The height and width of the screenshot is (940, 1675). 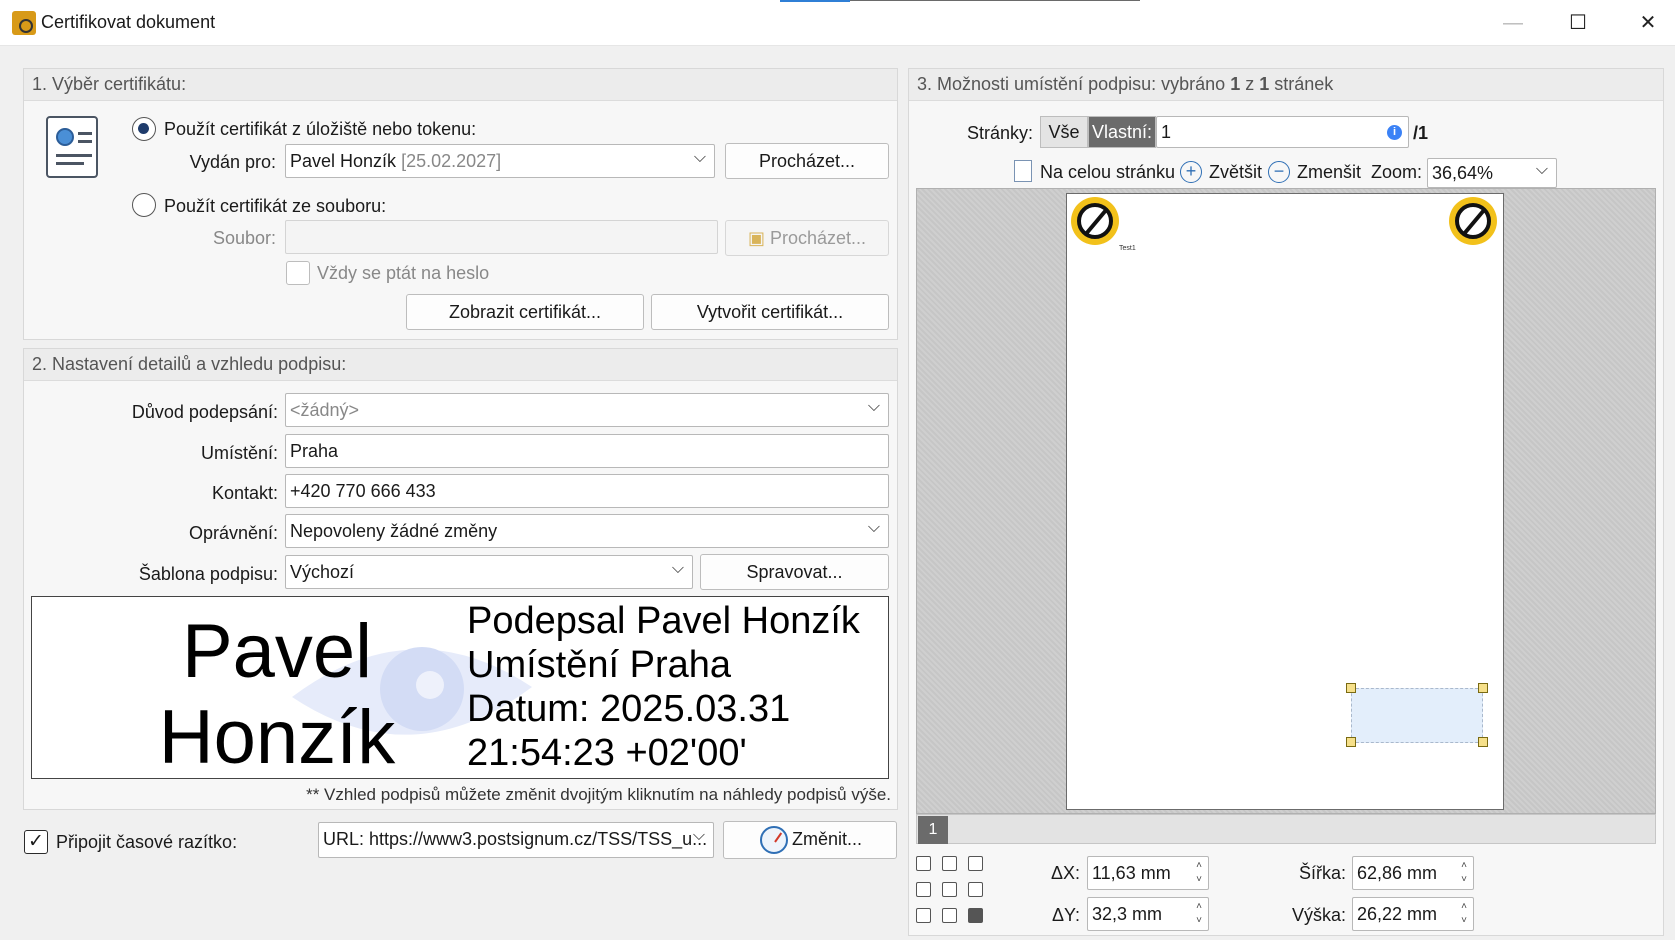 What do you see at coordinates (65, 137) in the screenshot?
I see `certificate-seal` at bounding box center [65, 137].